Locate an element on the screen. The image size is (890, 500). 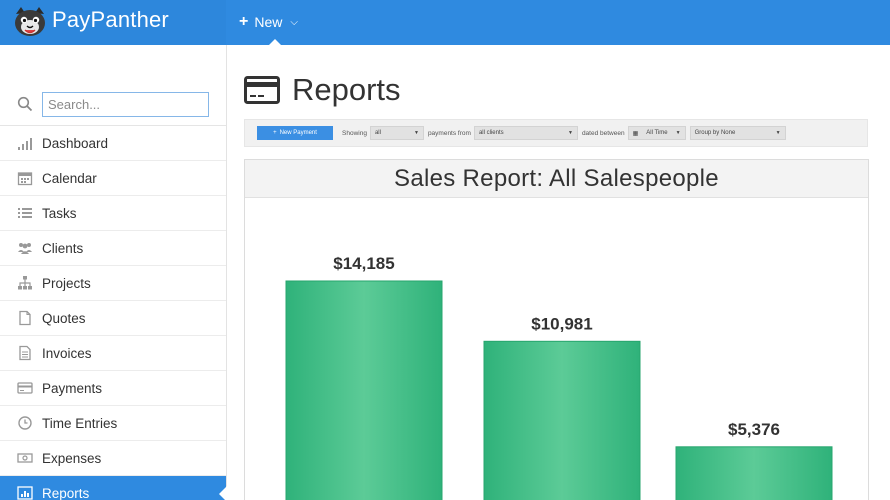
search-input is located at coordinates (125, 104).